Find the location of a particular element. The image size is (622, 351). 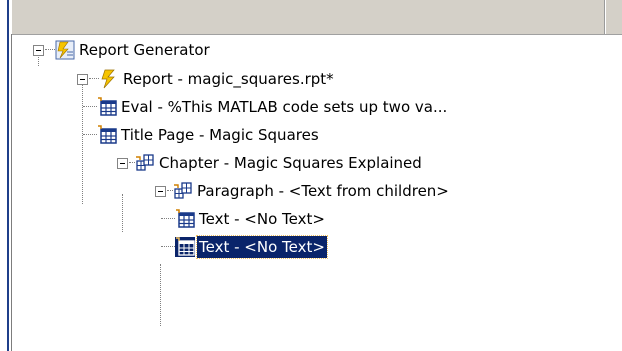

paragraph-icon is located at coordinates (183, 190).